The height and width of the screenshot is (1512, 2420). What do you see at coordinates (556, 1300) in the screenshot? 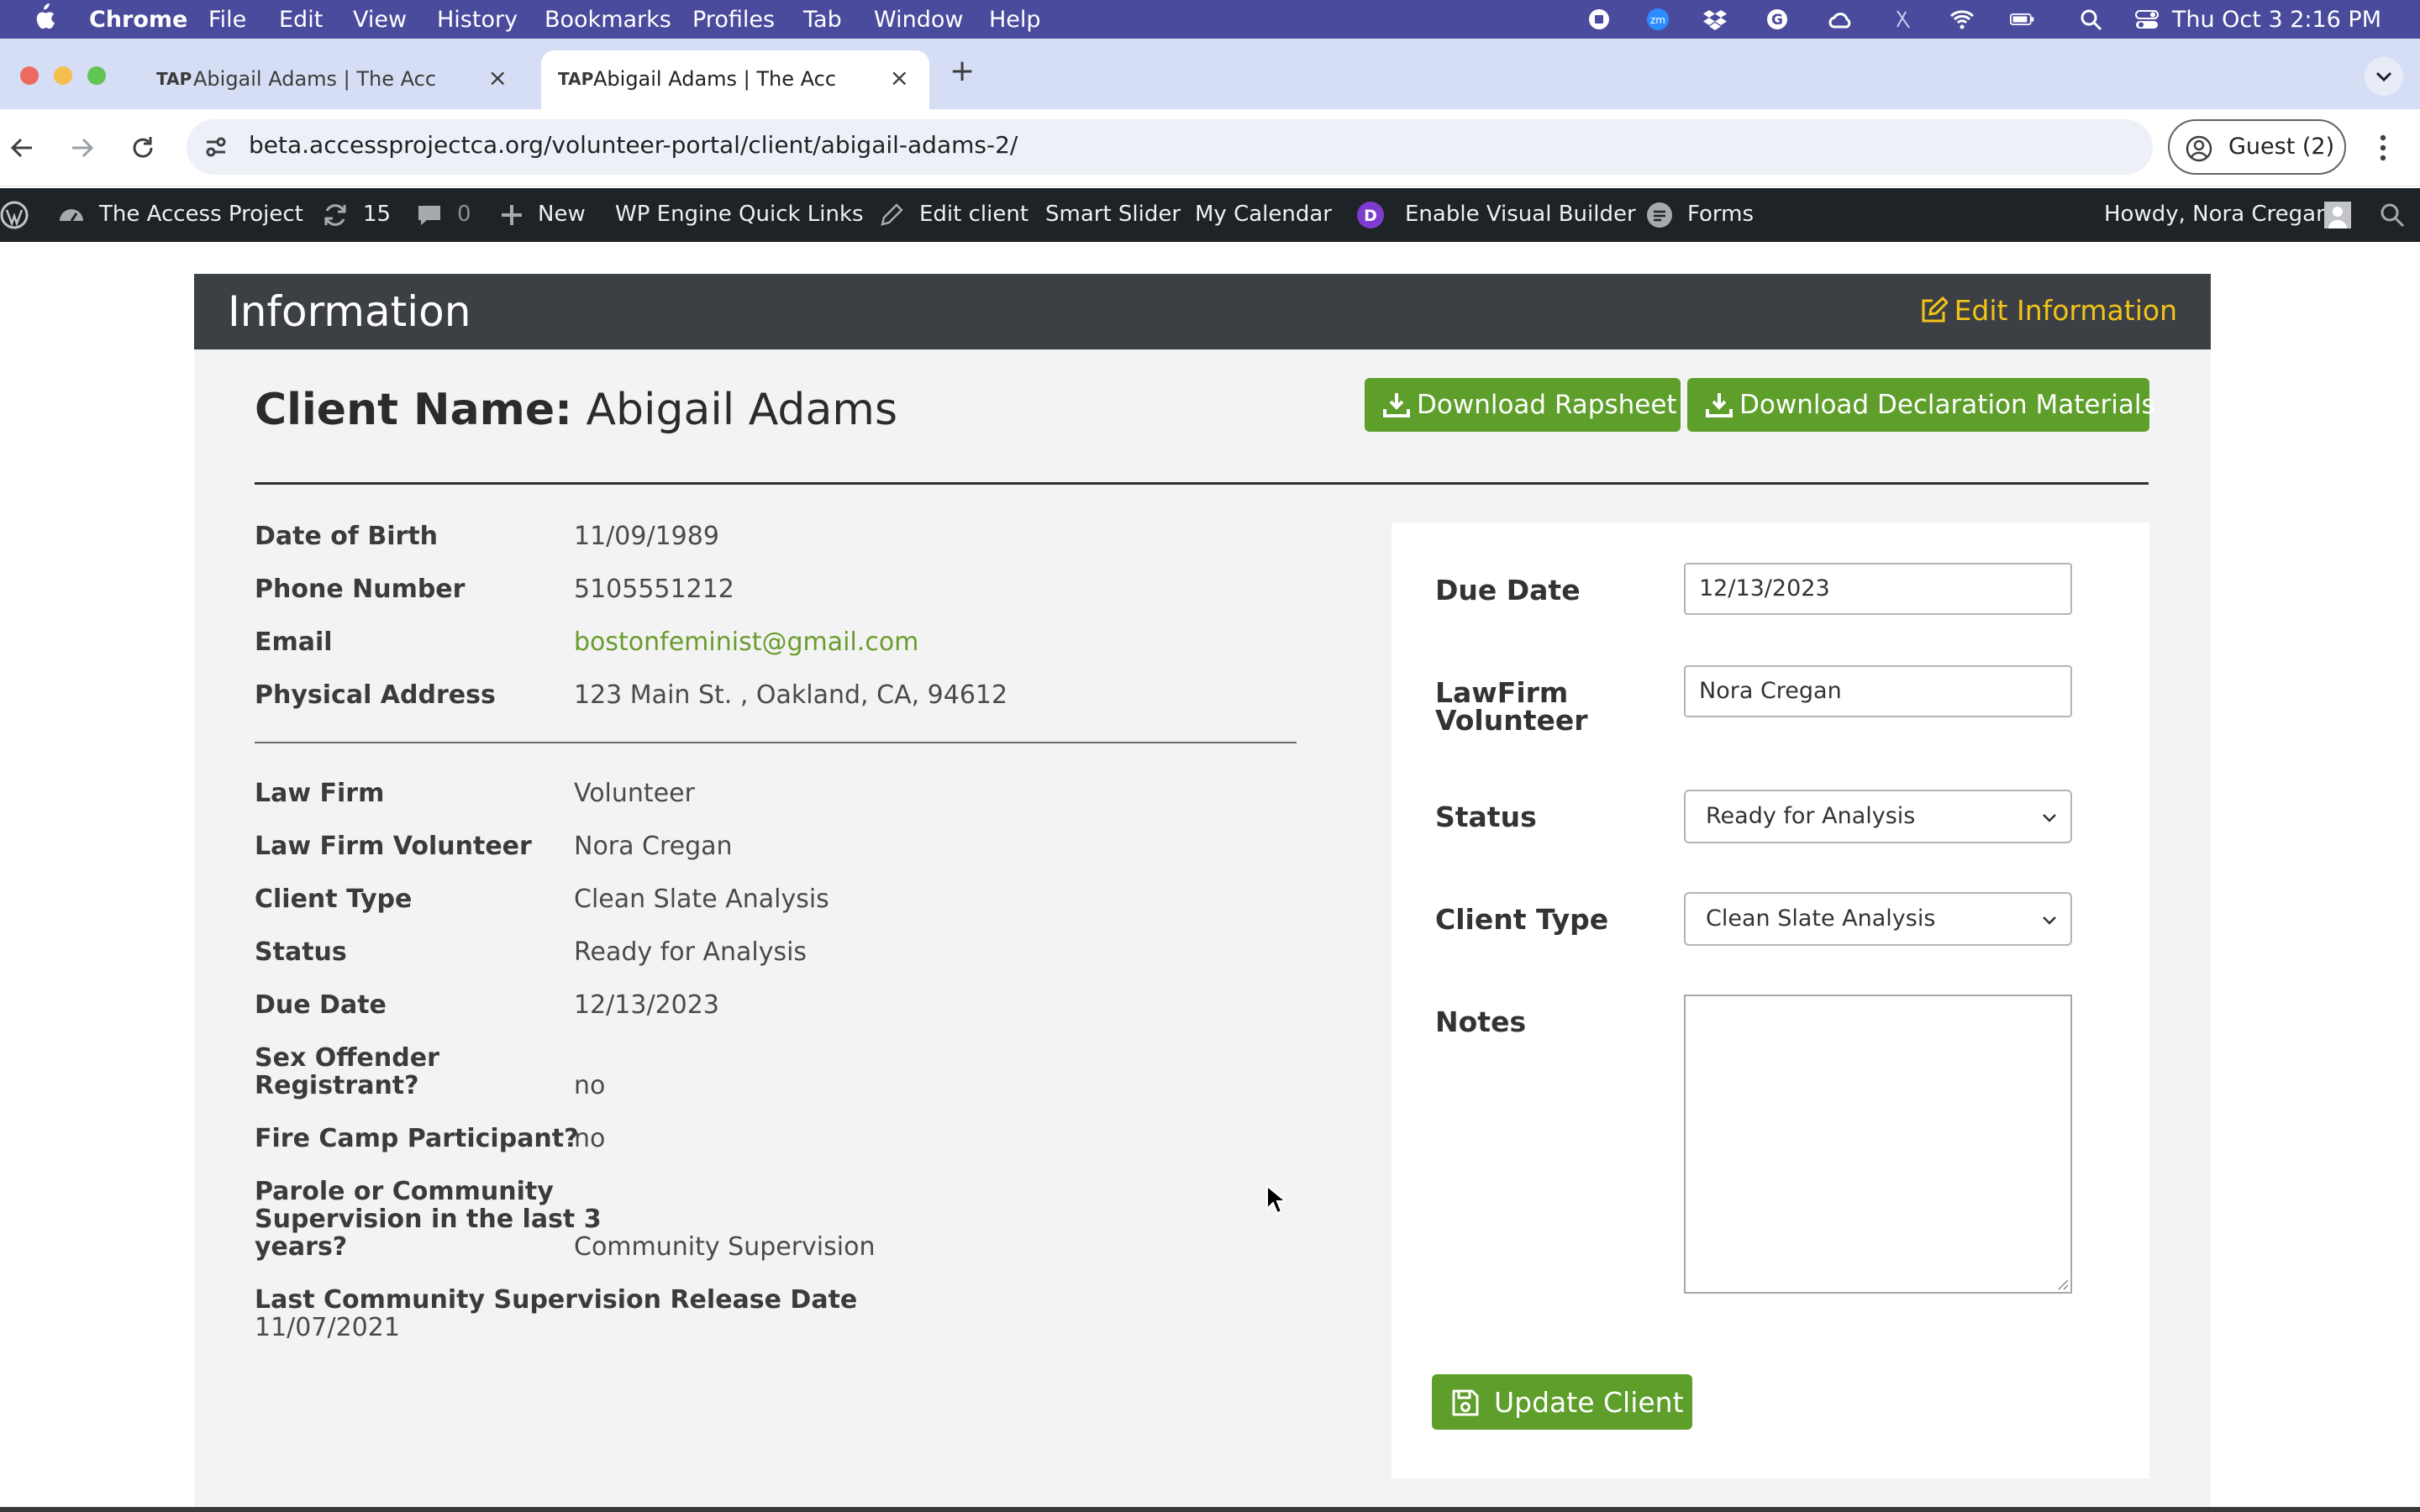
I see `last-release-label: Last Community Supervision Release Date` at bounding box center [556, 1300].